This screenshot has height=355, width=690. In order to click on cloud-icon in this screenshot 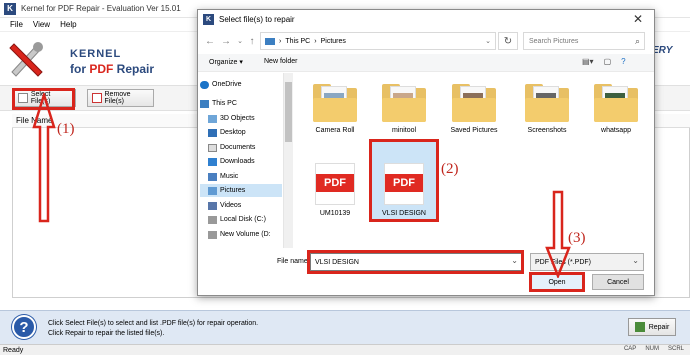, I will do `click(204, 84)`.